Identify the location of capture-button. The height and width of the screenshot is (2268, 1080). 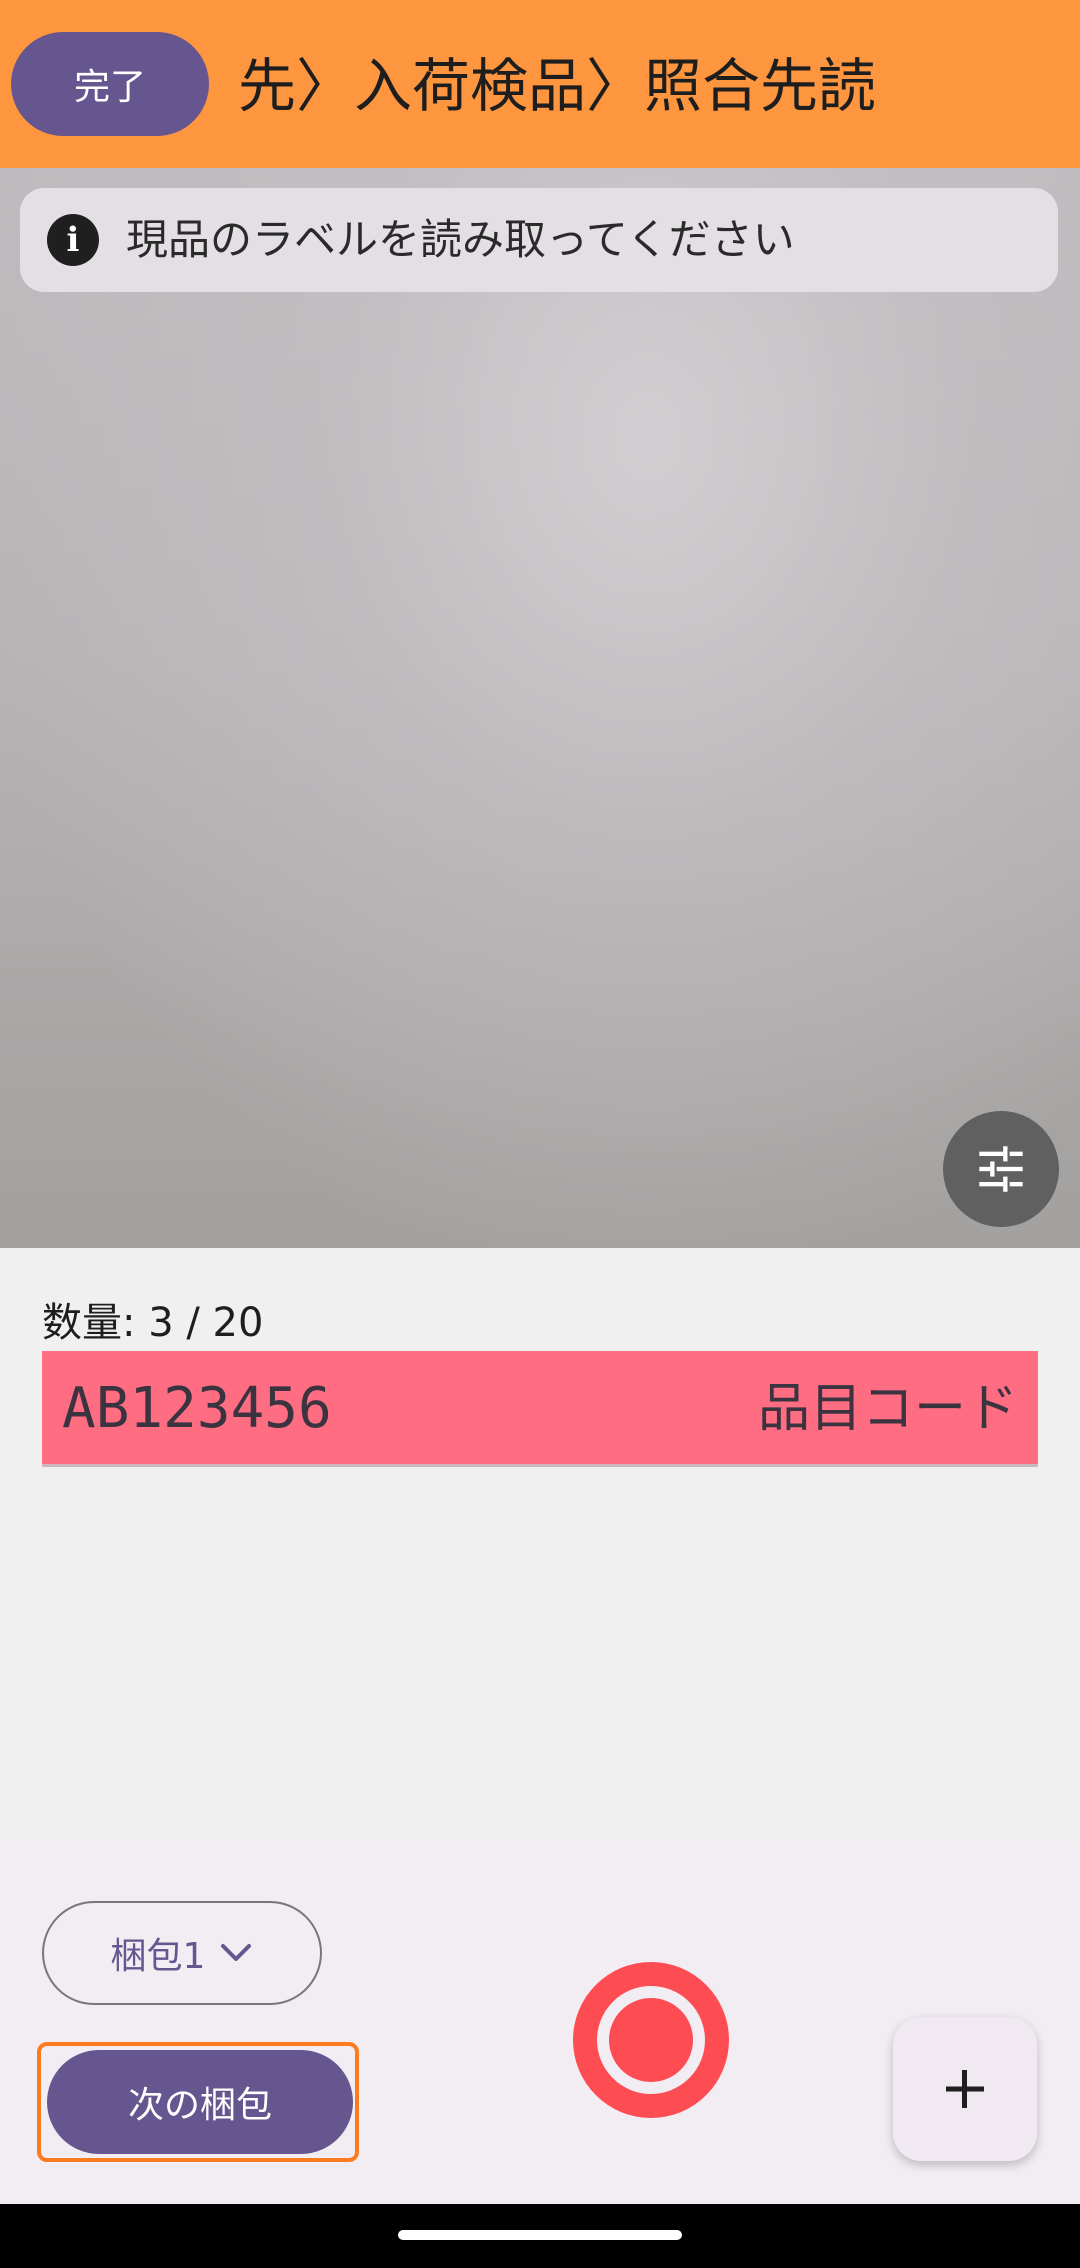
(651, 2040).